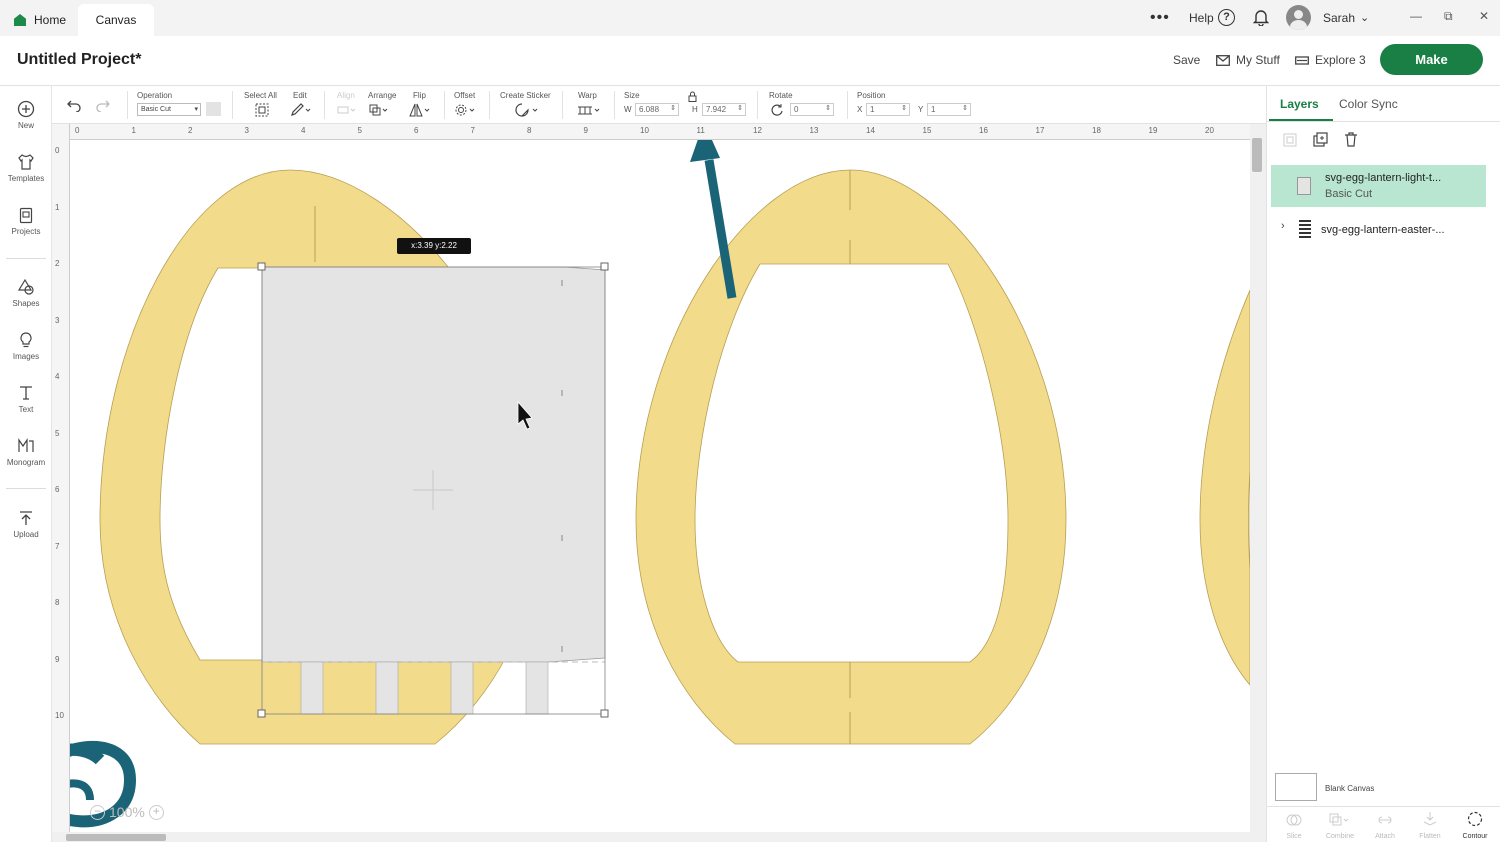  I want to click on sidebar-item-images: Images, so click(26, 346).